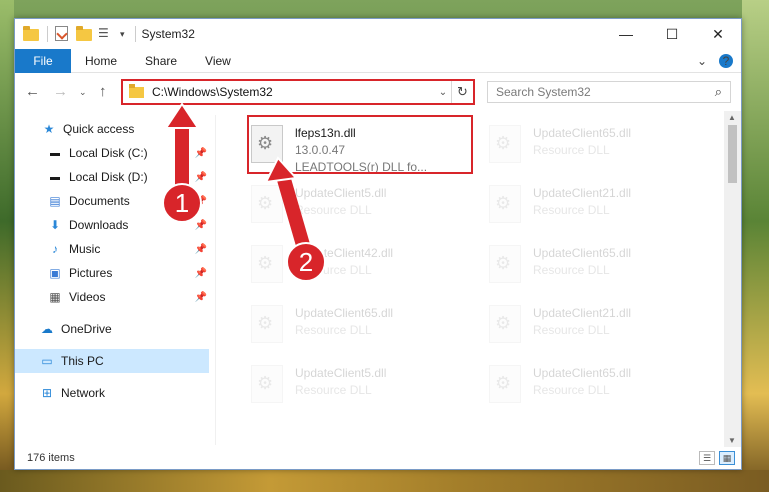 The image size is (769, 492). What do you see at coordinates (55, 249) in the screenshot?
I see `music-icon: ♪` at bounding box center [55, 249].